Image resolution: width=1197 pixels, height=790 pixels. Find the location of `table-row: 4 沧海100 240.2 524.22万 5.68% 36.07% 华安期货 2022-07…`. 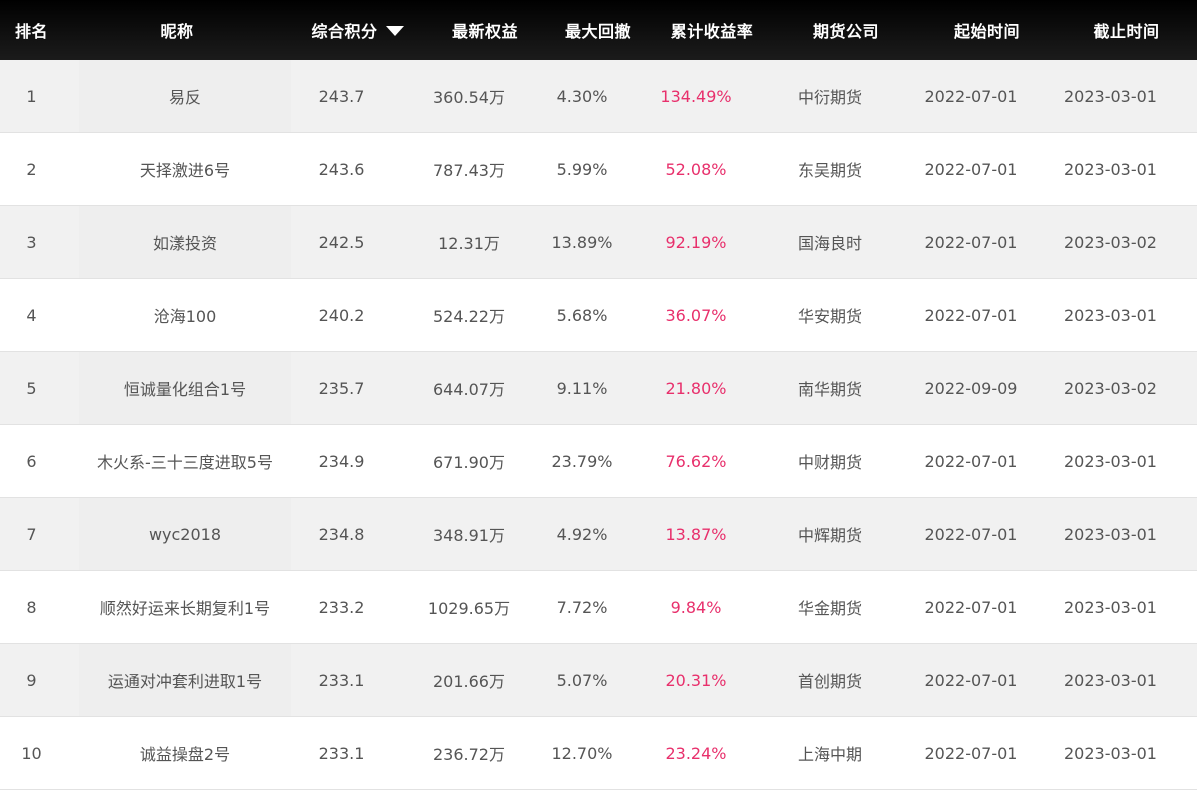

table-row: 4 沧海100 240.2 524.22万 5.68% 36.07% 华安期货 2022-07… is located at coordinates (598, 315).